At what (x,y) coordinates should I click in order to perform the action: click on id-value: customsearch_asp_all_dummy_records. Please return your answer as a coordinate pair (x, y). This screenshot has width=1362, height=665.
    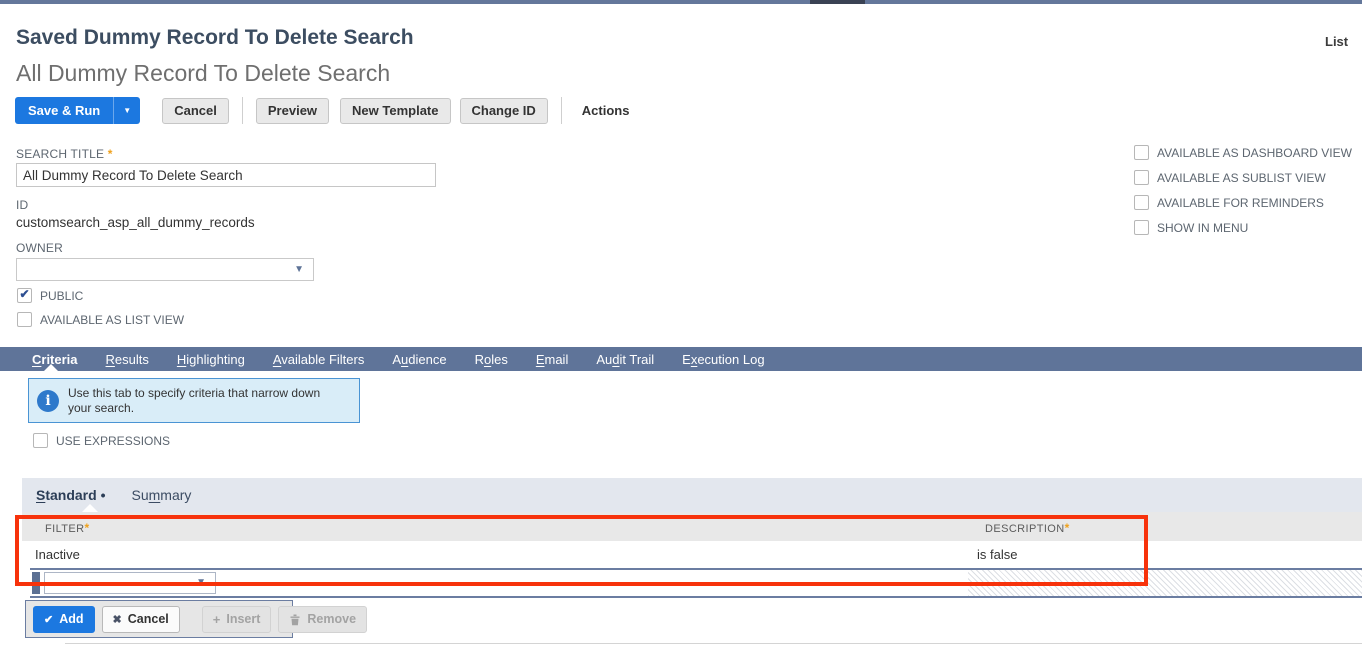
    Looking at the image, I should click on (135, 222).